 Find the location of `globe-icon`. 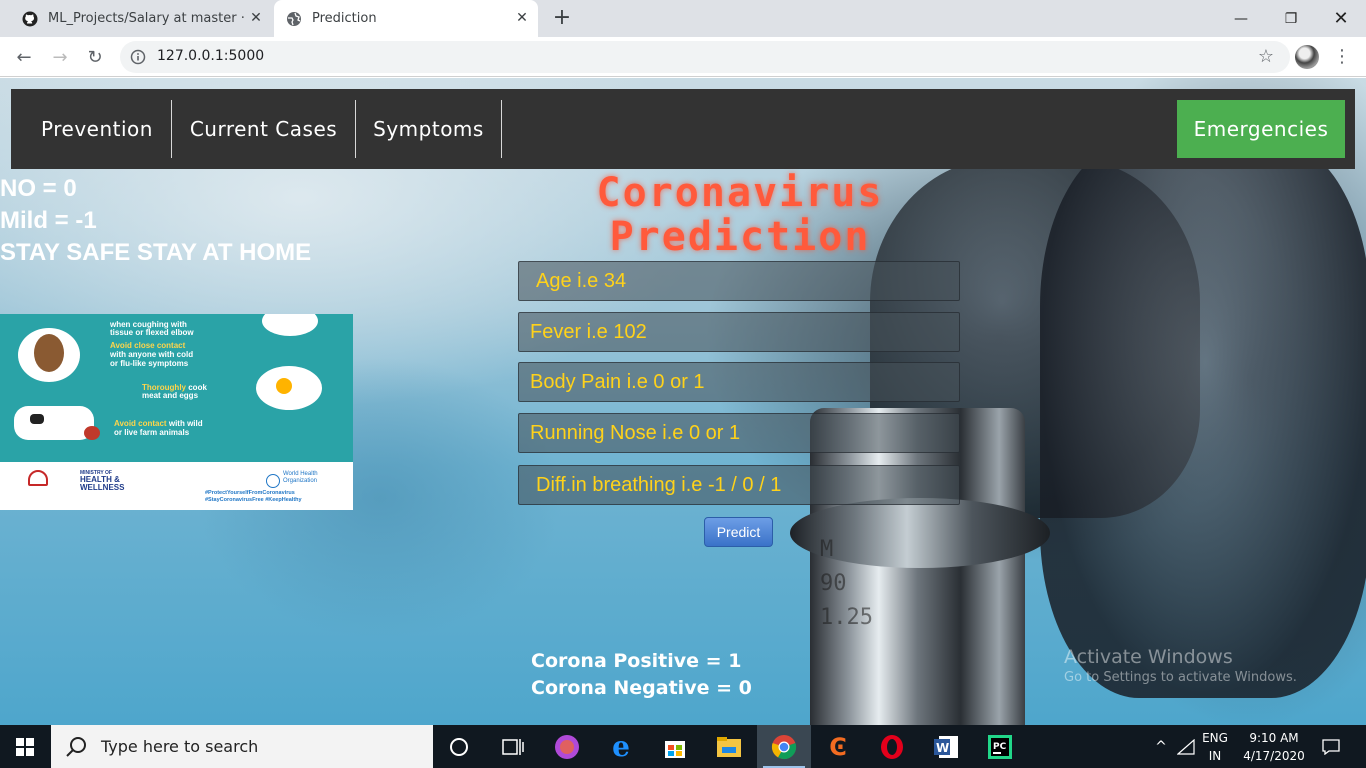

globe-icon is located at coordinates (294, 19).